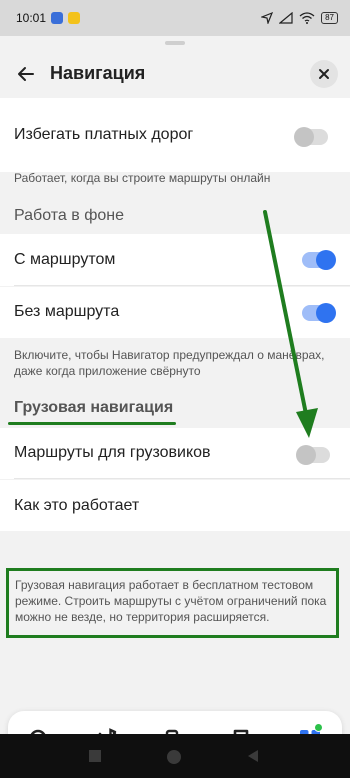 The height and width of the screenshot is (778, 350). Describe the element at coordinates (290, 324) in the screenshot. I see `annotation-arrow` at that location.